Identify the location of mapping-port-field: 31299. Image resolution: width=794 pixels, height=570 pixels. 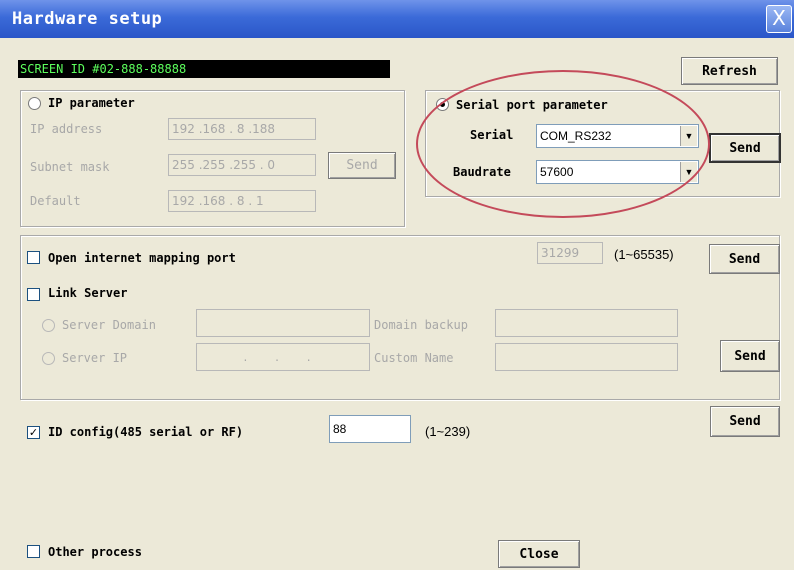
(570, 253).